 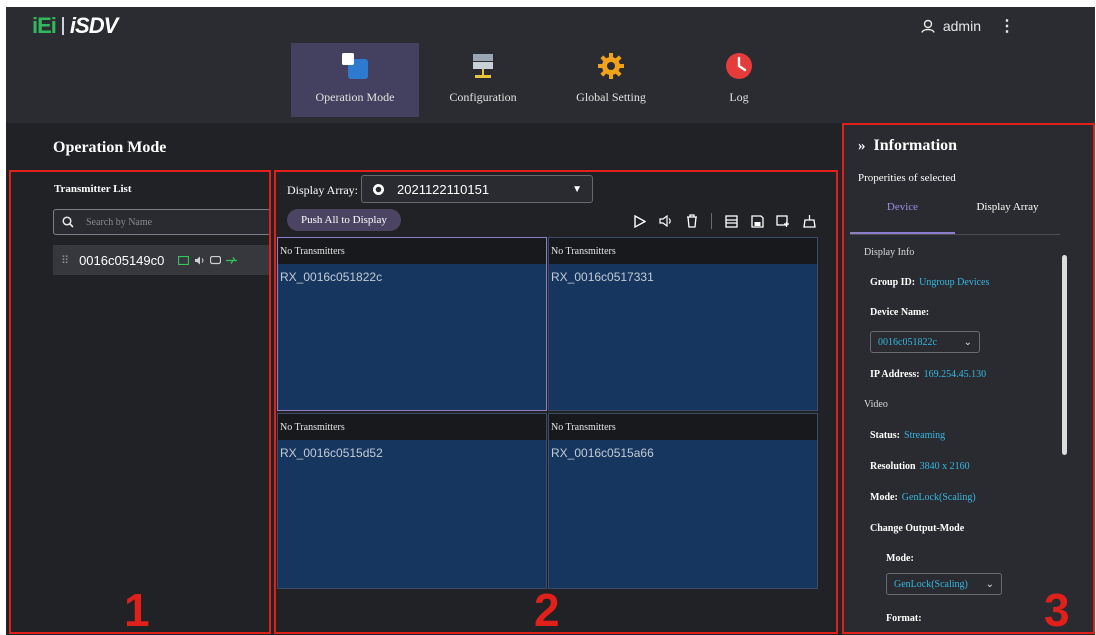 I want to click on brand-divider, so click(x=62, y=26).